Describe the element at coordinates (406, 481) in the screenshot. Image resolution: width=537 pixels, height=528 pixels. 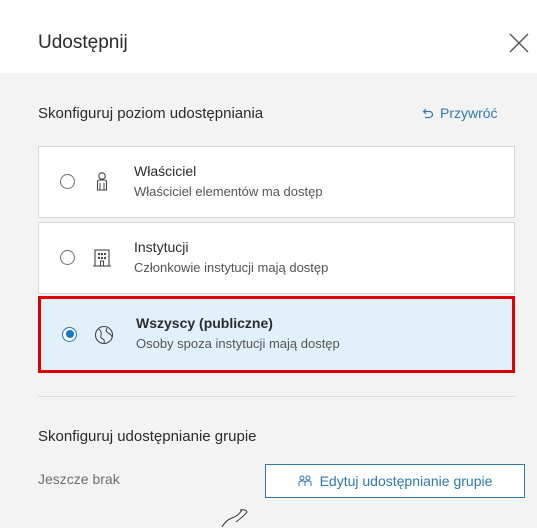
I see `edit-group-sharing-label: Edytuj udostępnianie grupie` at that location.